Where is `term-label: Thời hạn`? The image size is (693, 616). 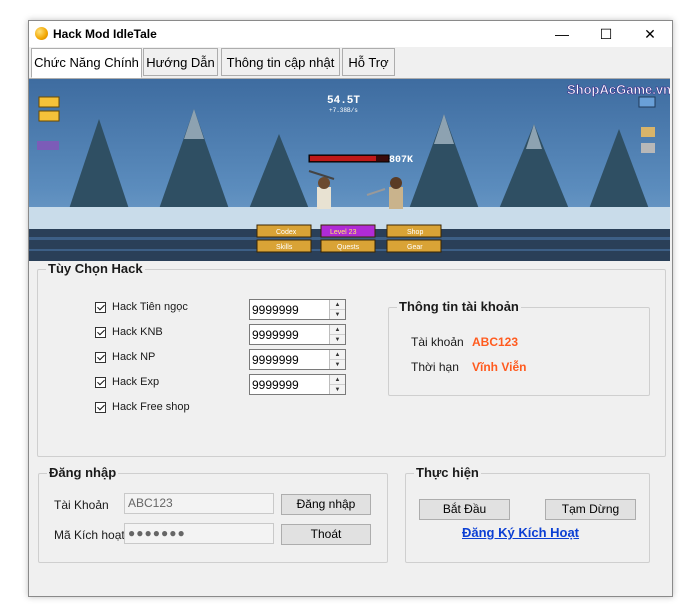 term-label: Thời hạn is located at coordinates (435, 367).